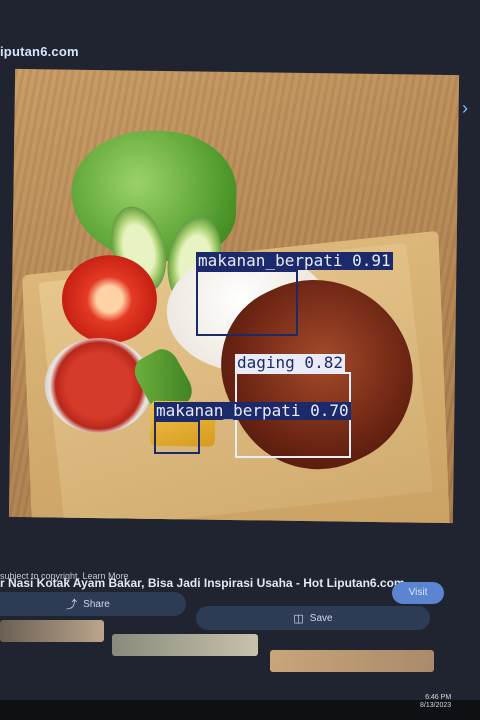  I want to click on detection-box-tempe, so click(177, 437).